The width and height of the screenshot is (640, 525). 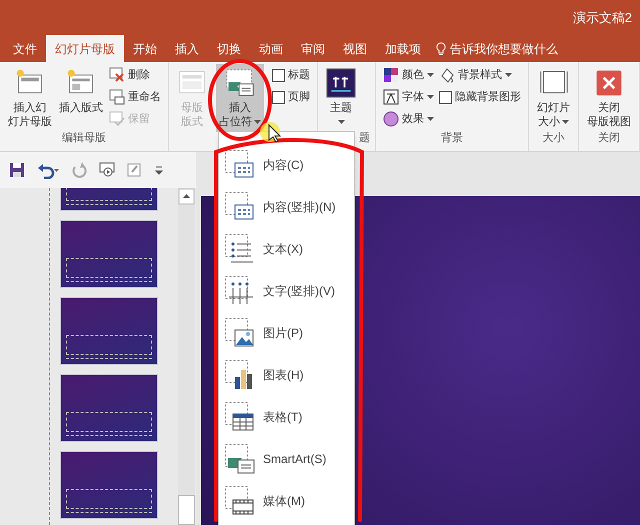 What do you see at coordinates (286, 501) in the screenshot?
I see `menu-item: 媒体(M)` at bounding box center [286, 501].